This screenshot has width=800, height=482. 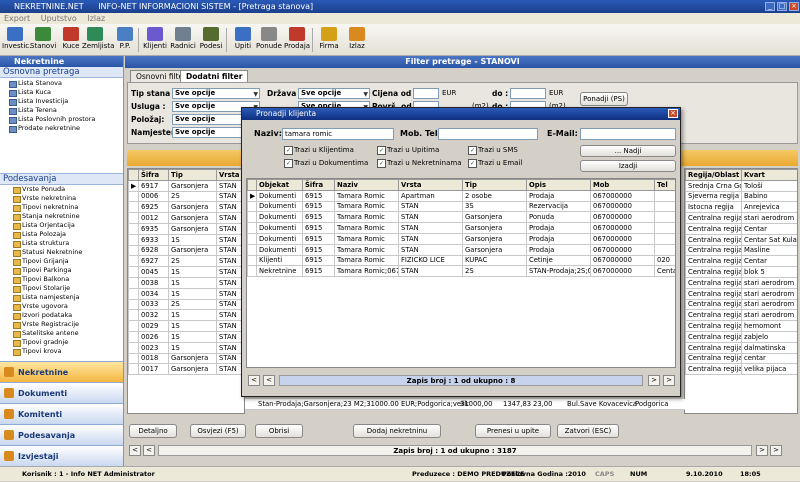 I want to click on menu-uputstvo: Uputstvo, so click(x=59, y=18).